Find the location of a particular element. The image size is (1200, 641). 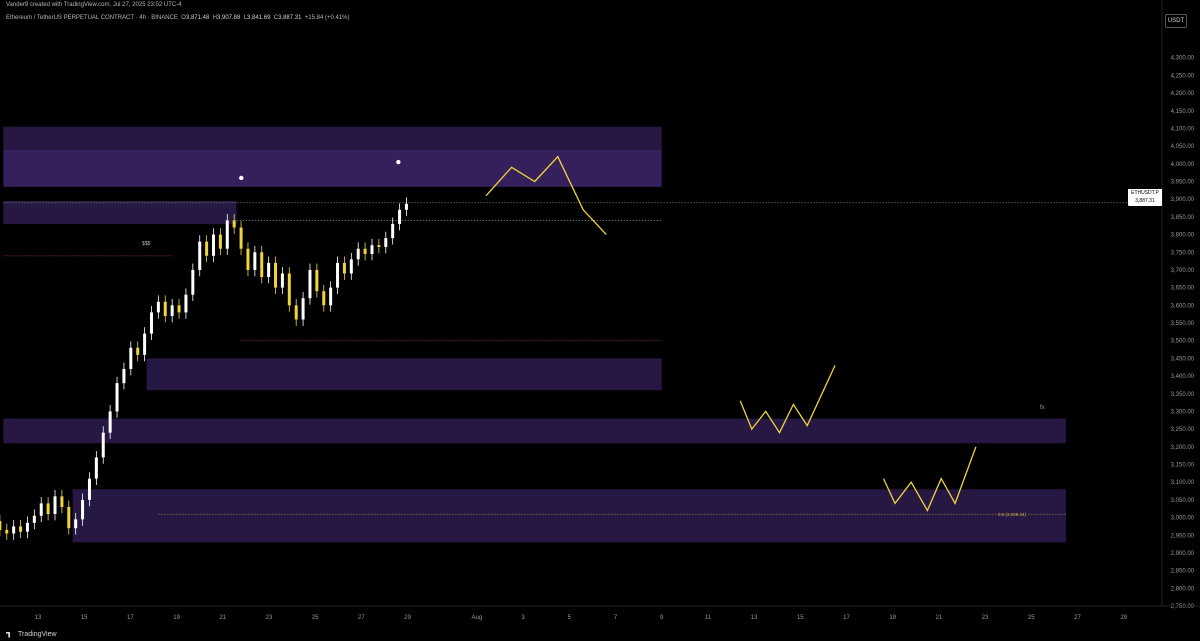

time-axis-label: 13 is located at coordinates (754, 618).